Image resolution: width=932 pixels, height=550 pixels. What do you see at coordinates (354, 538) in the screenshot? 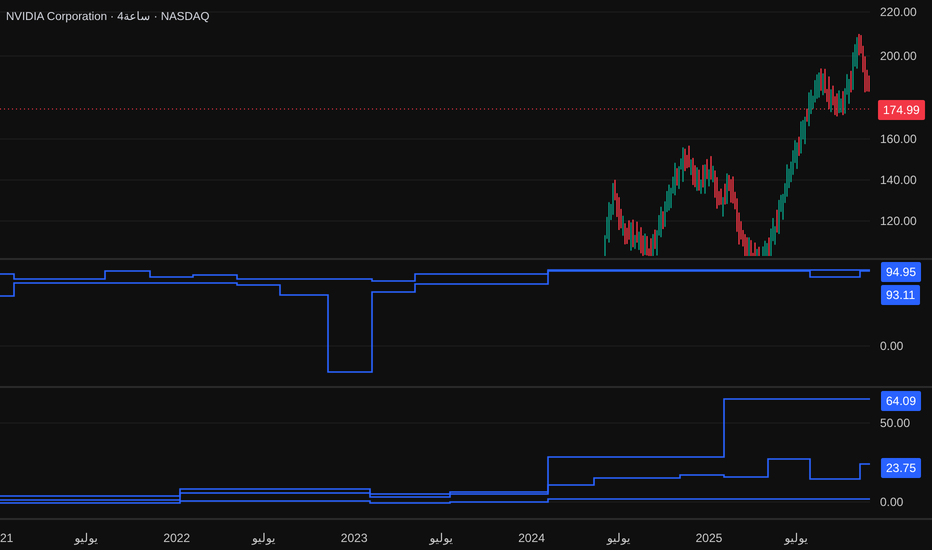
I see `time-label: 2023` at bounding box center [354, 538].